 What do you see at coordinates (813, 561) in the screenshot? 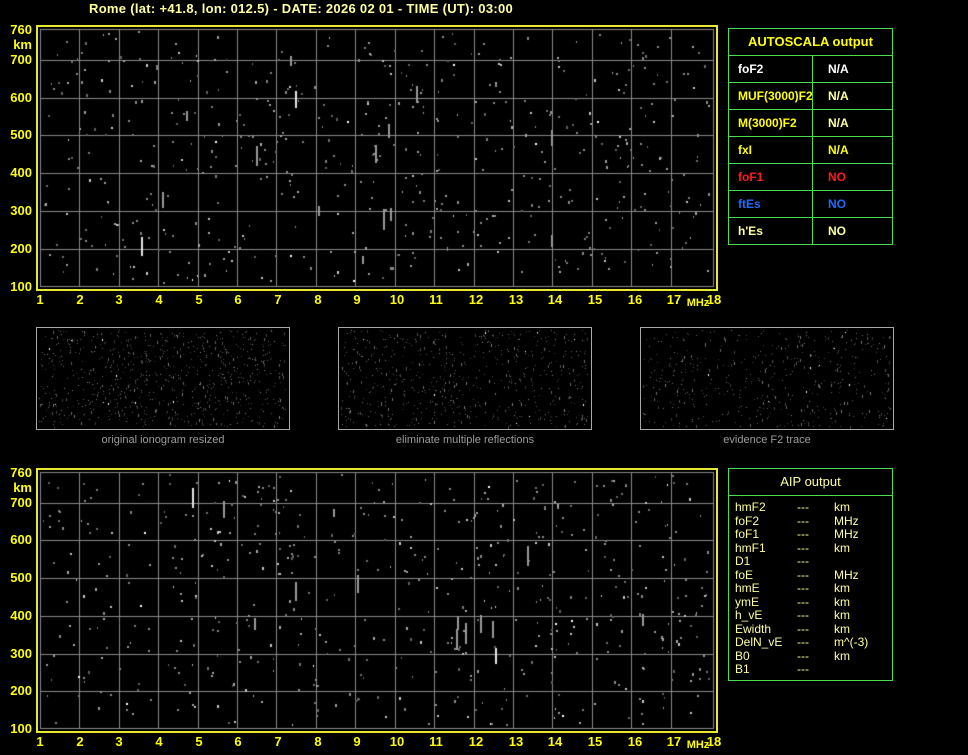
I see `aip-row-d1: D1 ---` at bounding box center [813, 561].